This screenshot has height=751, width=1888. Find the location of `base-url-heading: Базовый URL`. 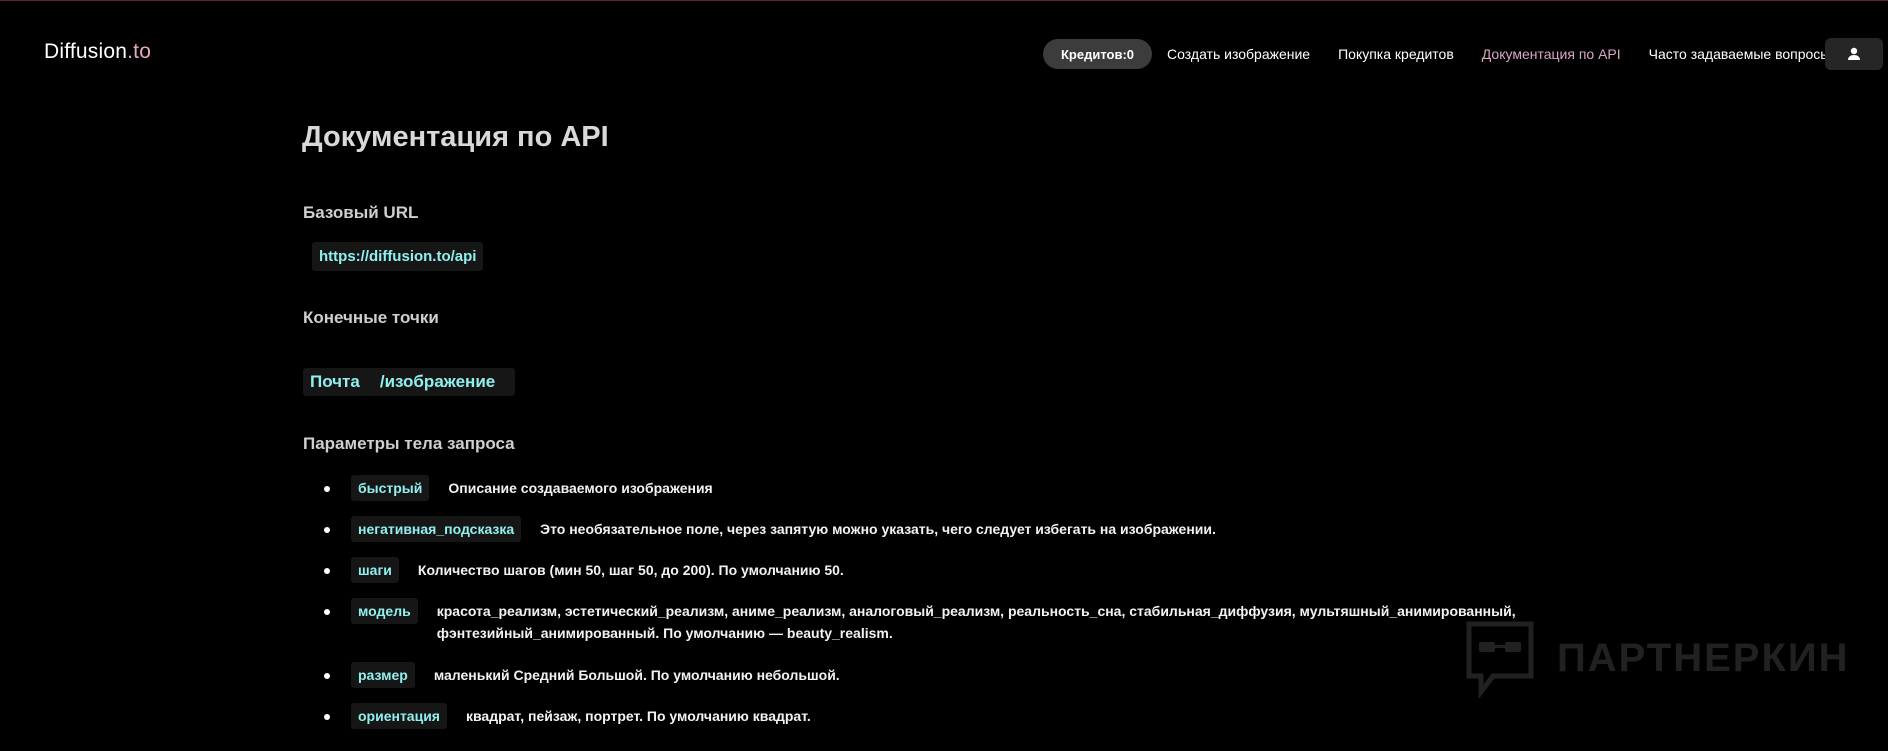

base-url-heading: Базовый URL is located at coordinates (361, 212).